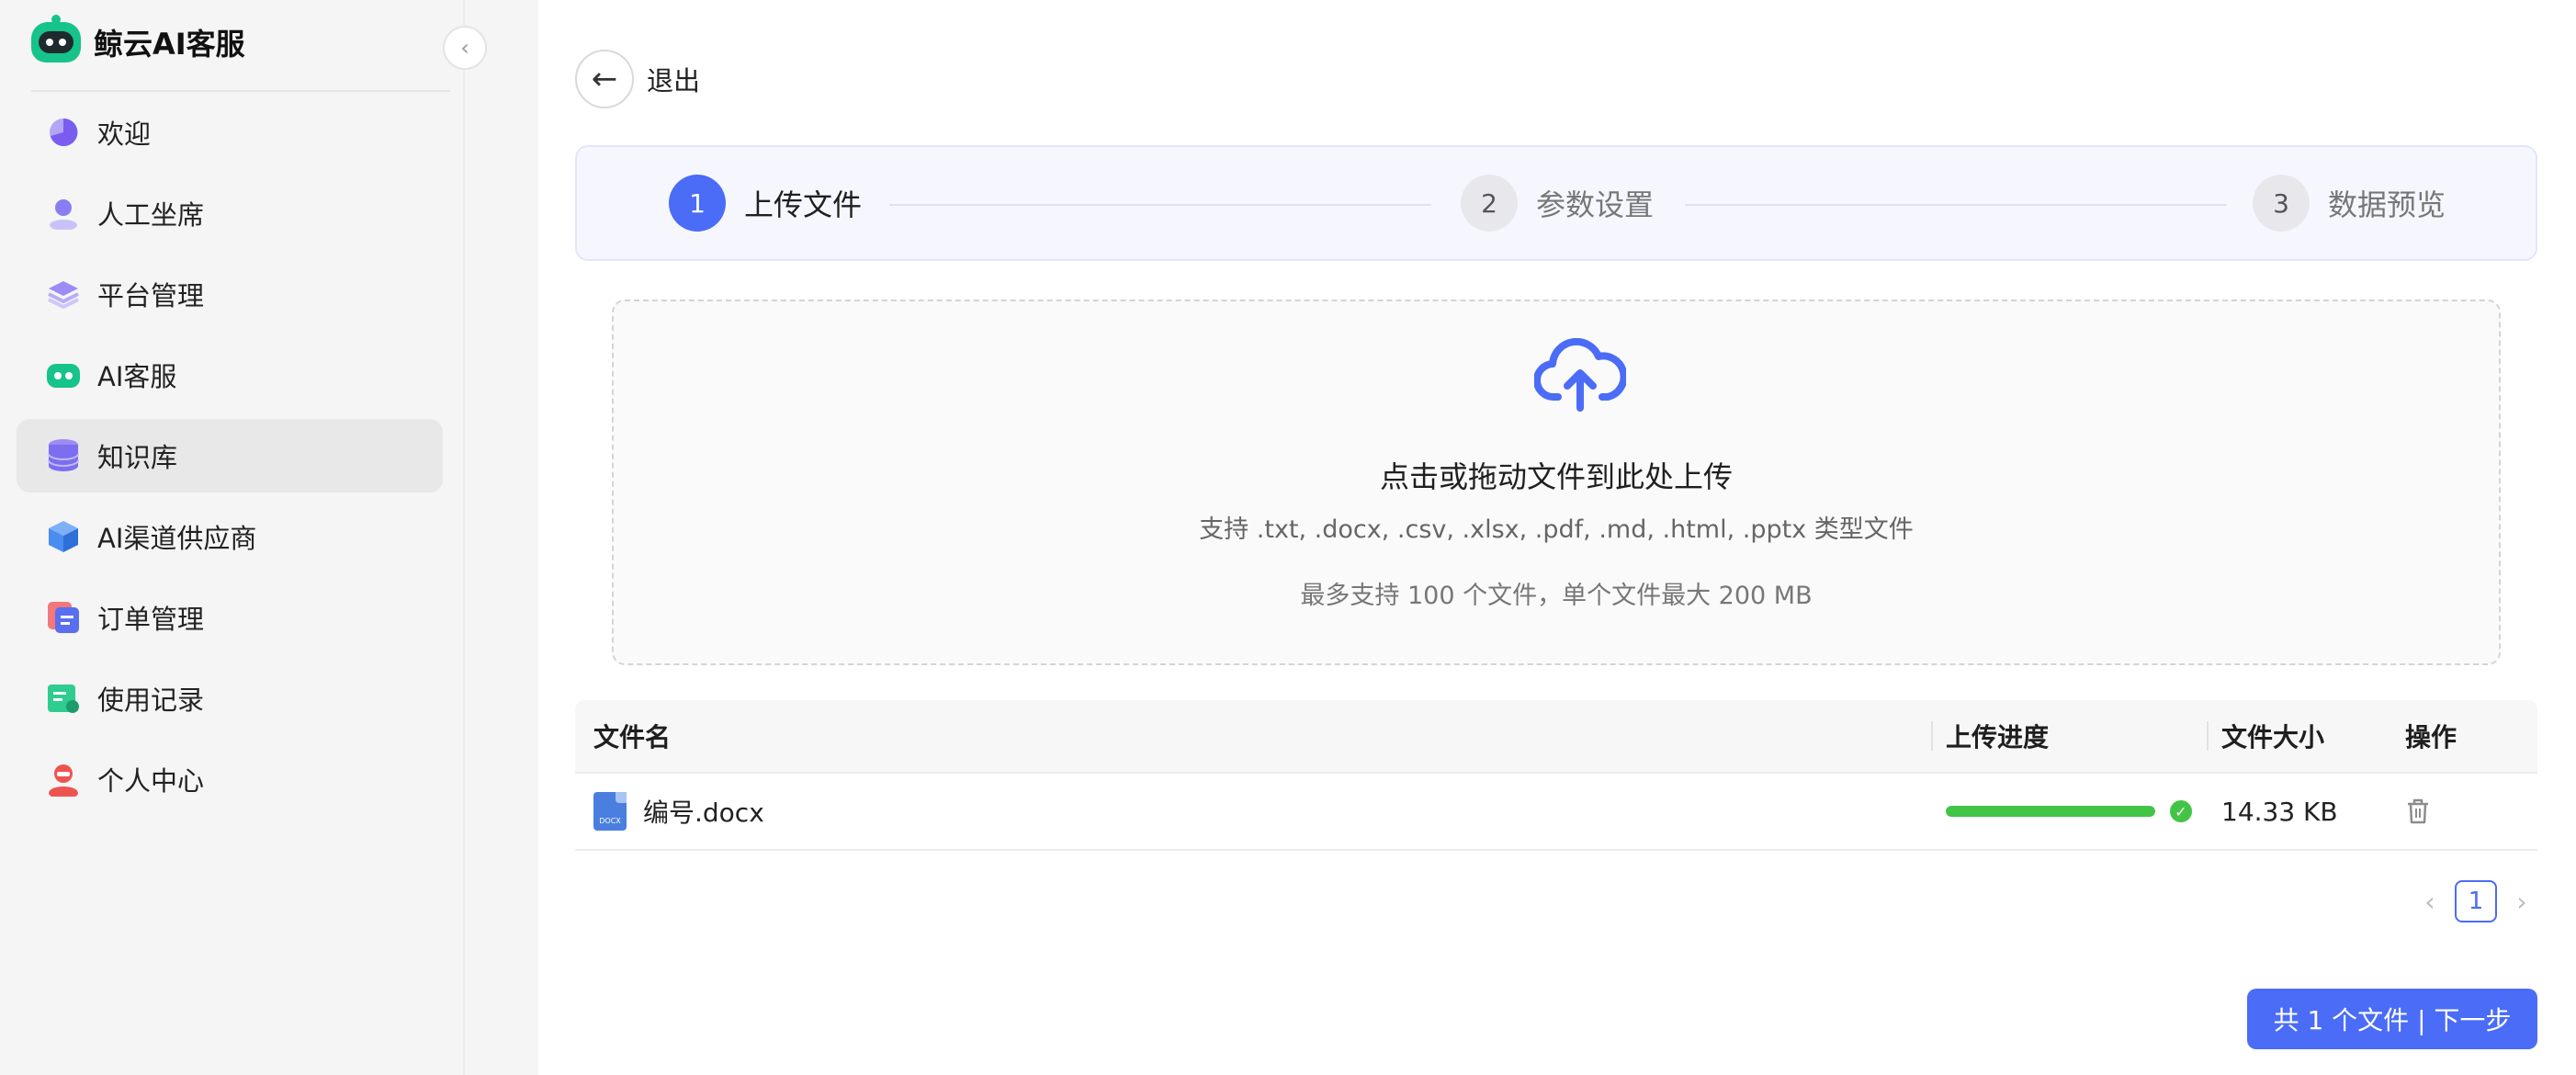 The height and width of the screenshot is (1075, 2576). I want to click on sidebar-item-orders: 订单管理, so click(230, 618).